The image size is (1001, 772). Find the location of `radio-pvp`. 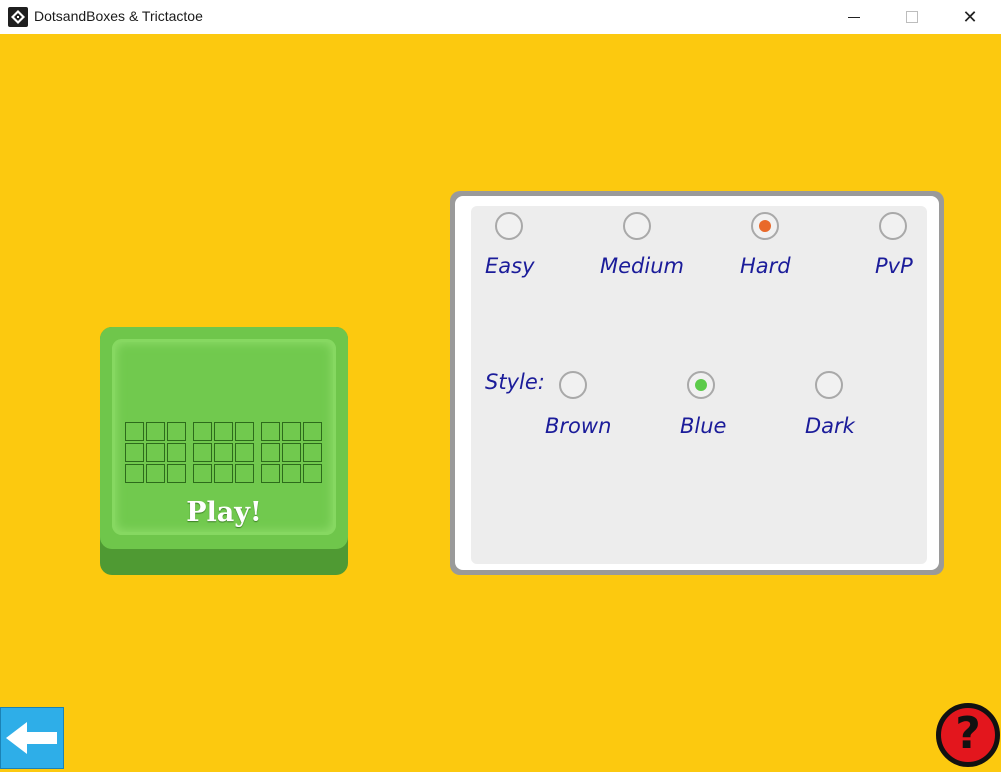

radio-pvp is located at coordinates (893, 226).